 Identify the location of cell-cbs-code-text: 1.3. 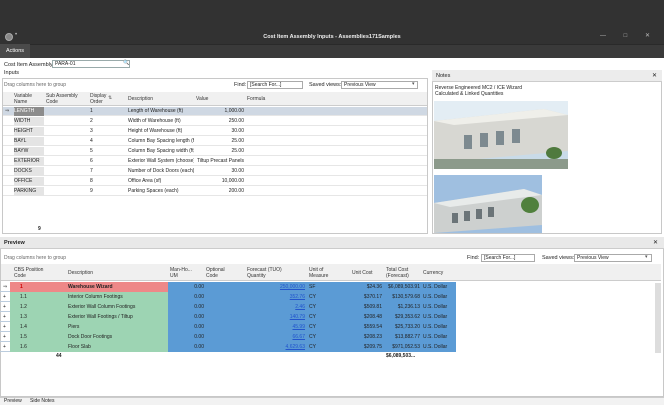
(23, 317).